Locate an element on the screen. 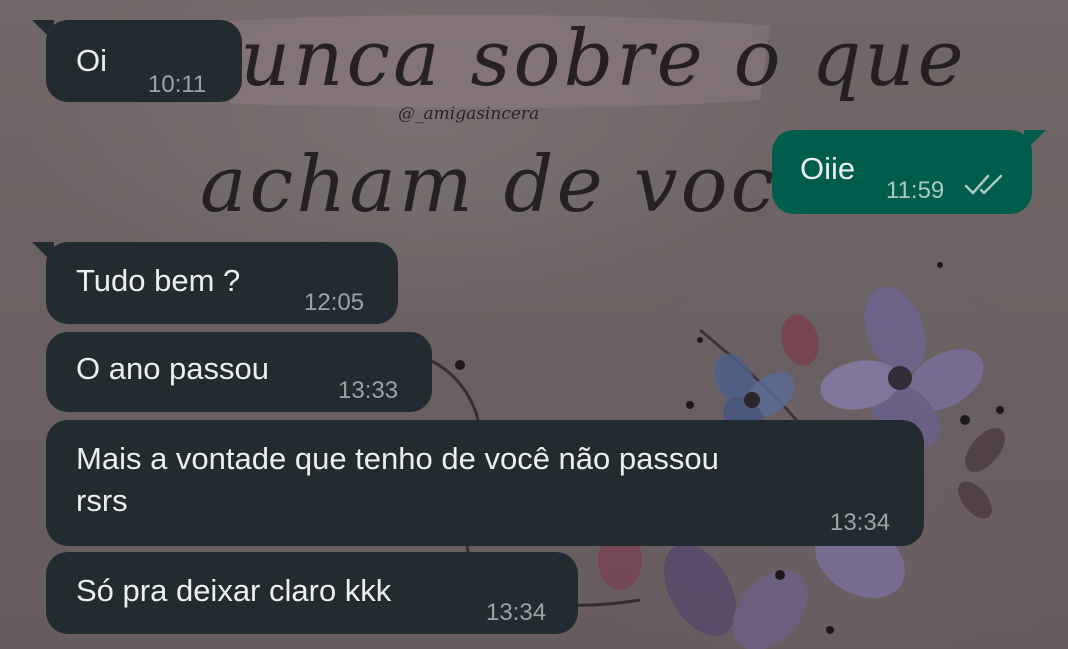 This screenshot has width=1068, height=649. read-ticks-icon is located at coordinates (983, 184).